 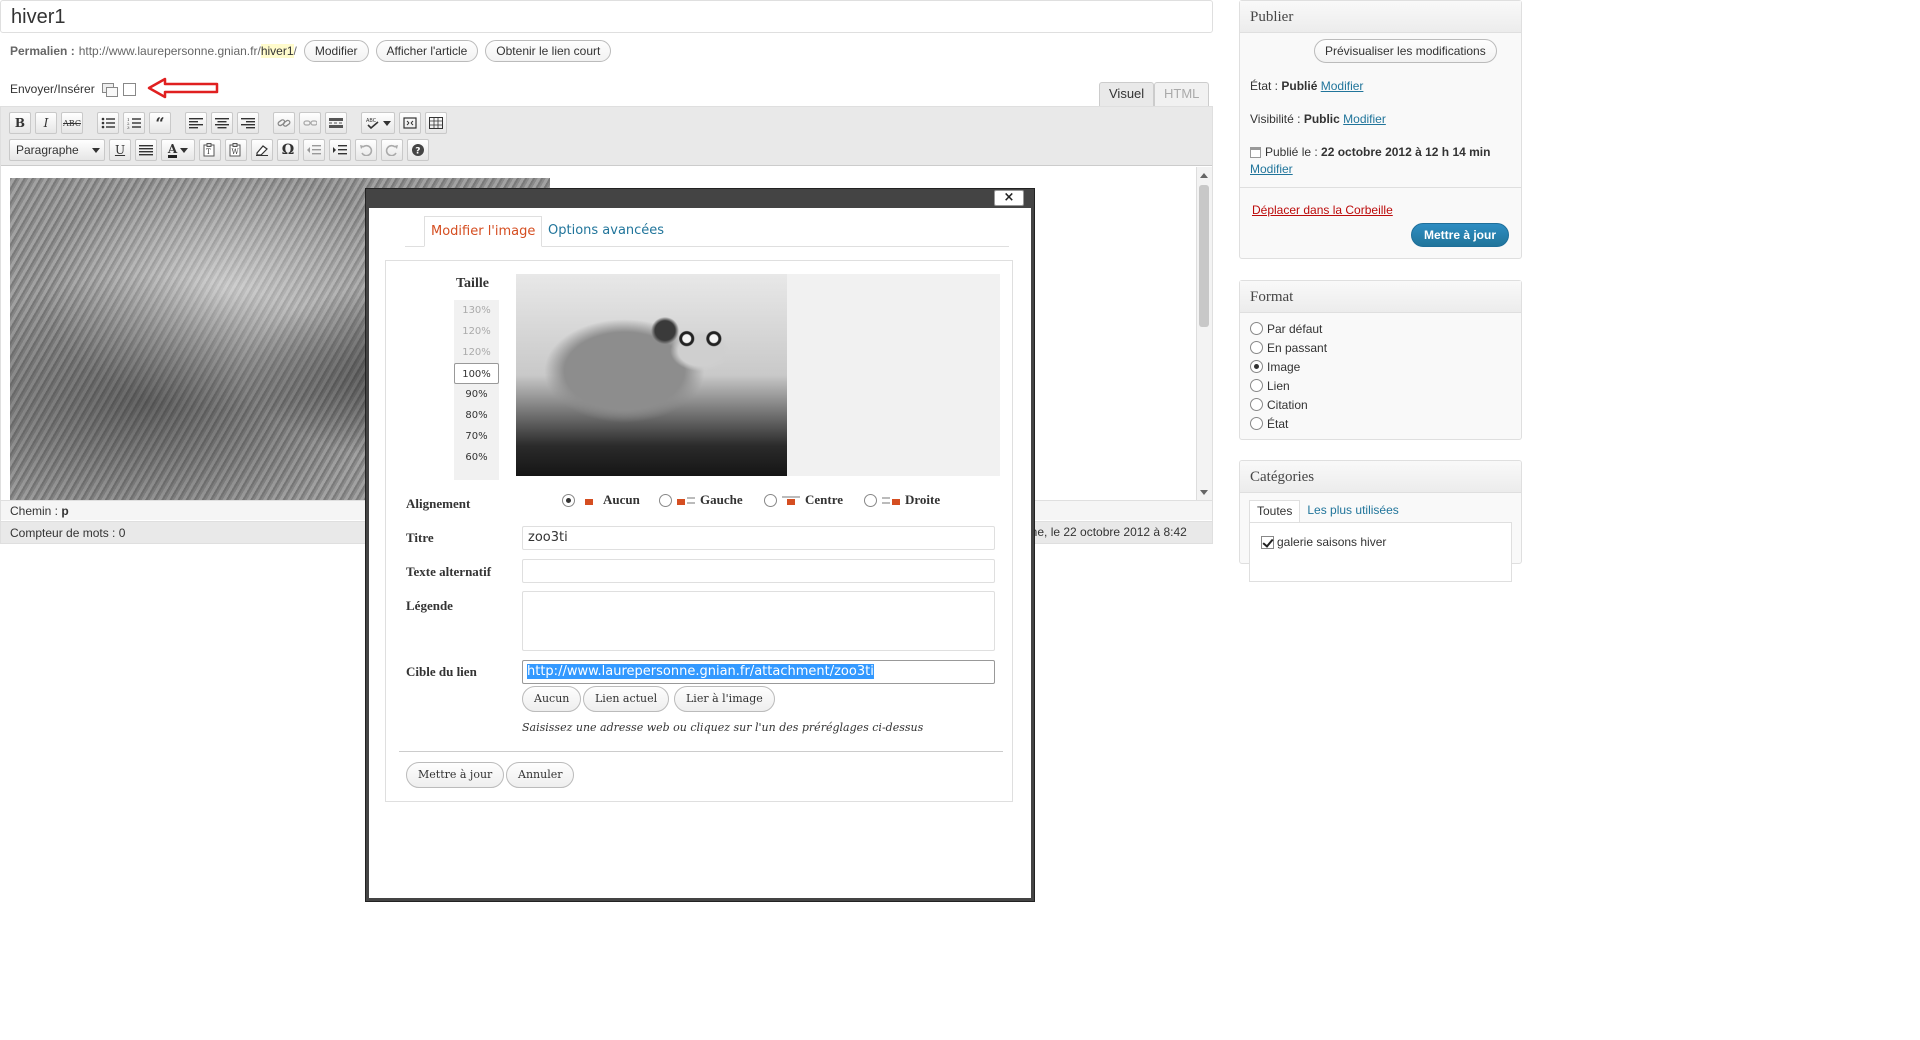 I want to click on post-title-input: hiver1, so click(x=606, y=16).